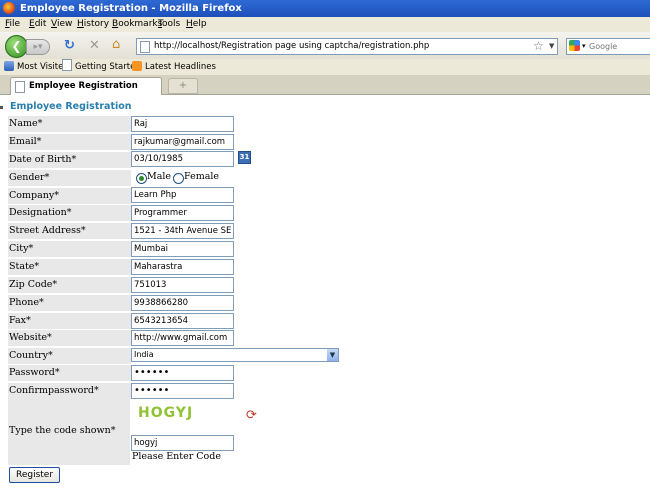 The image size is (650, 493). I want to click on navigation-bar: ❮ ▸▾ ↻ ✕ ⌂ ☆ ▼ ▾, so click(325, 45).